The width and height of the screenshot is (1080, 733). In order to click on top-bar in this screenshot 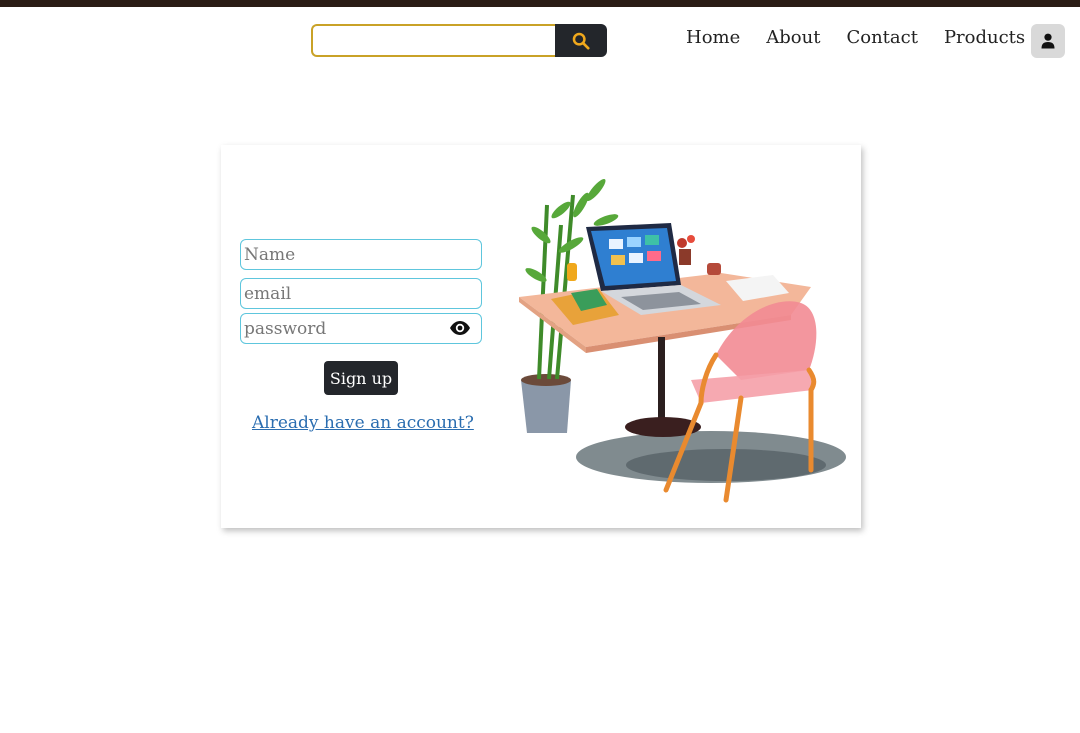, I will do `click(540, 3)`.